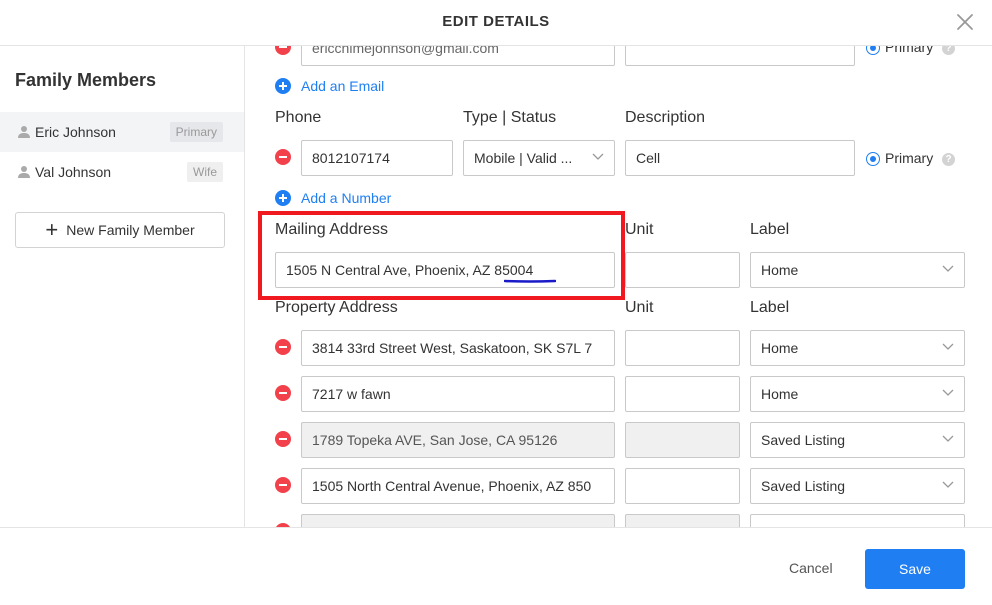 This screenshot has width=992, height=605. Describe the element at coordinates (811, 568) in the screenshot. I see `cancel-button: Cancel` at that location.